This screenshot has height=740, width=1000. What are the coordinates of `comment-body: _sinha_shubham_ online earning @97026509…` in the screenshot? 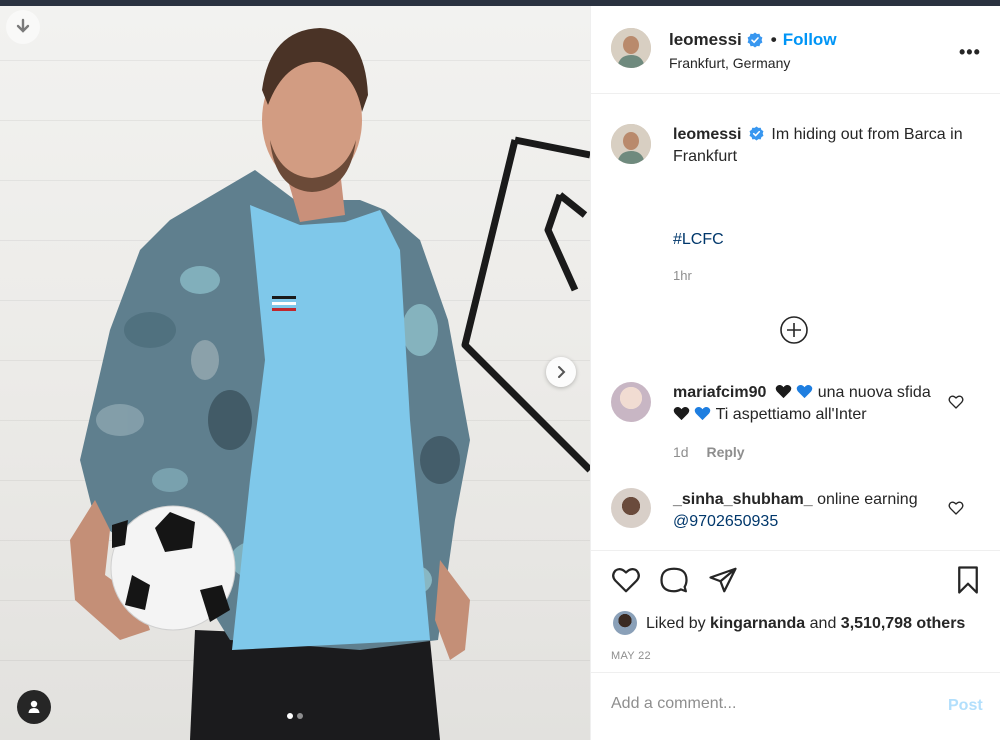 It's located at (808, 511).